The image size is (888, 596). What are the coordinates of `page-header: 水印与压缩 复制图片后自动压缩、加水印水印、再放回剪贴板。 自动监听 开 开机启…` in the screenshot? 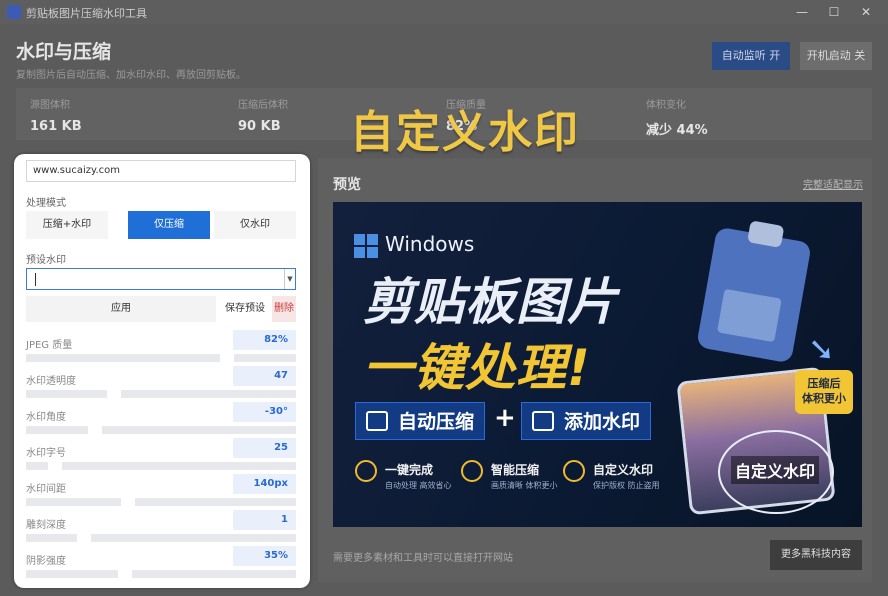 It's located at (444, 54).